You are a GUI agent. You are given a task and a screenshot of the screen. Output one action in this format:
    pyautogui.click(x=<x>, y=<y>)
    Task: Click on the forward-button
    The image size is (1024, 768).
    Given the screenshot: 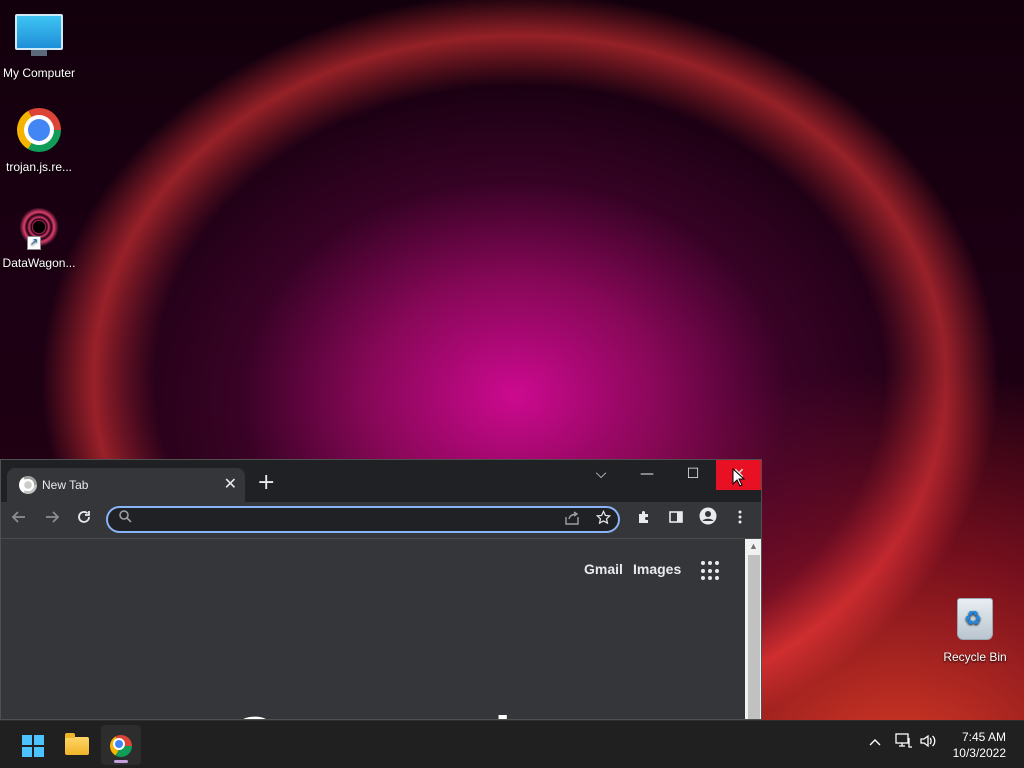 What is the action you would take?
    pyautogui.click(x=52, y=520)
    